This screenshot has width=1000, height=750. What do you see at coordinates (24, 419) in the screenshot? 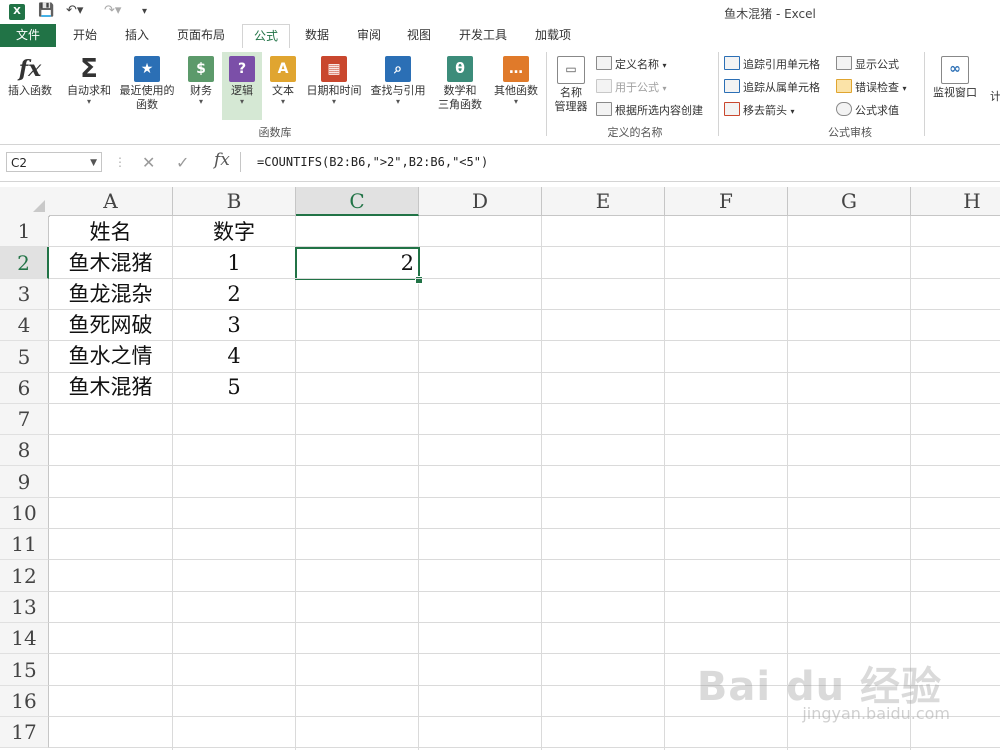
I see `row-header-7: 7` at bounding box center [24, 419].